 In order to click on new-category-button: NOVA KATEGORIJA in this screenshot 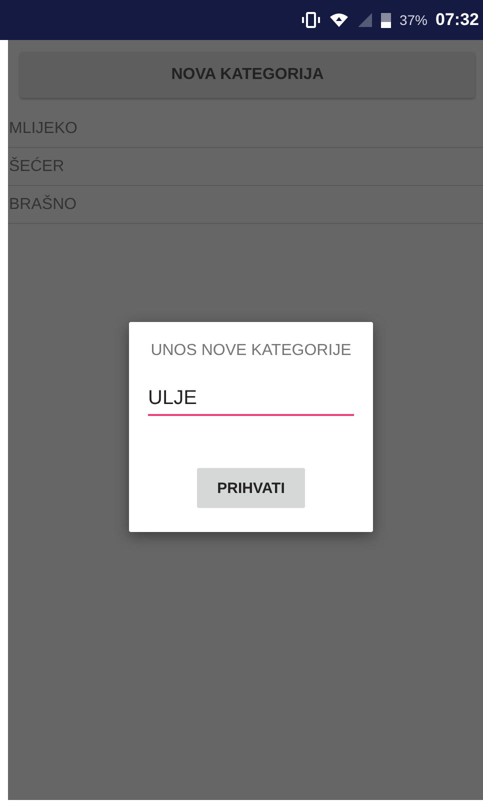, I will do `click(247, 75)`.